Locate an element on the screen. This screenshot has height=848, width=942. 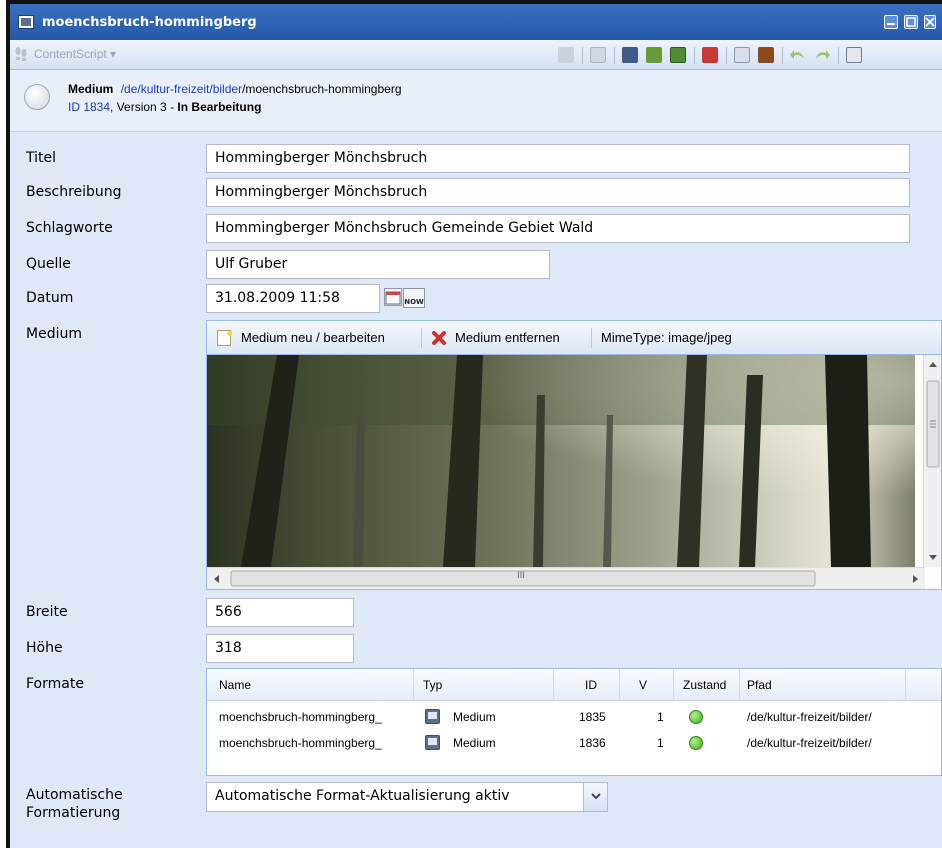
hoehe-label: Höhe is located at coordinates (44, 648).